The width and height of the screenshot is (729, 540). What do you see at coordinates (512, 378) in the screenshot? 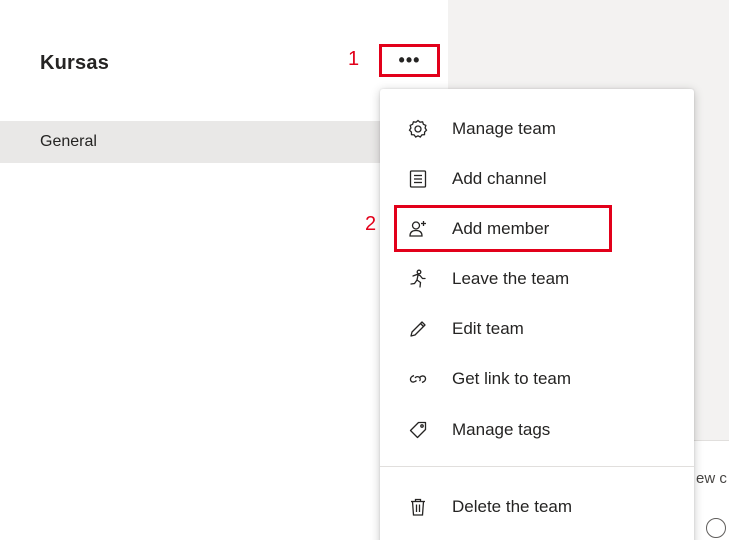
I see `menu-item-label: Get link to team` at bounding box center [512, 378].